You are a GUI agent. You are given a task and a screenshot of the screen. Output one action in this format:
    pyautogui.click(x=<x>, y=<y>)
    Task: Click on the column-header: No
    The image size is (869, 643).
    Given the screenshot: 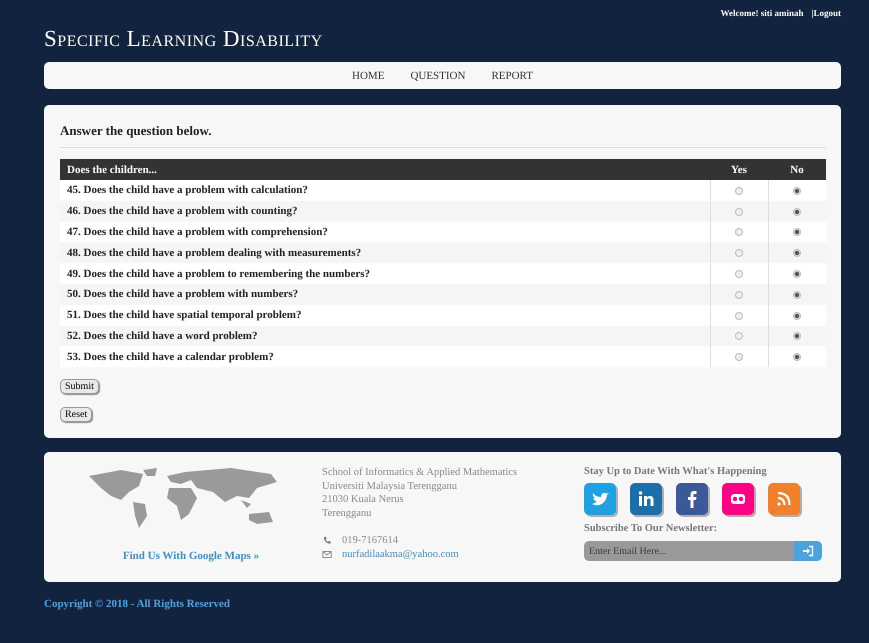 What is the action you would take?
    pyautogui.click(x=797, y=169)
    